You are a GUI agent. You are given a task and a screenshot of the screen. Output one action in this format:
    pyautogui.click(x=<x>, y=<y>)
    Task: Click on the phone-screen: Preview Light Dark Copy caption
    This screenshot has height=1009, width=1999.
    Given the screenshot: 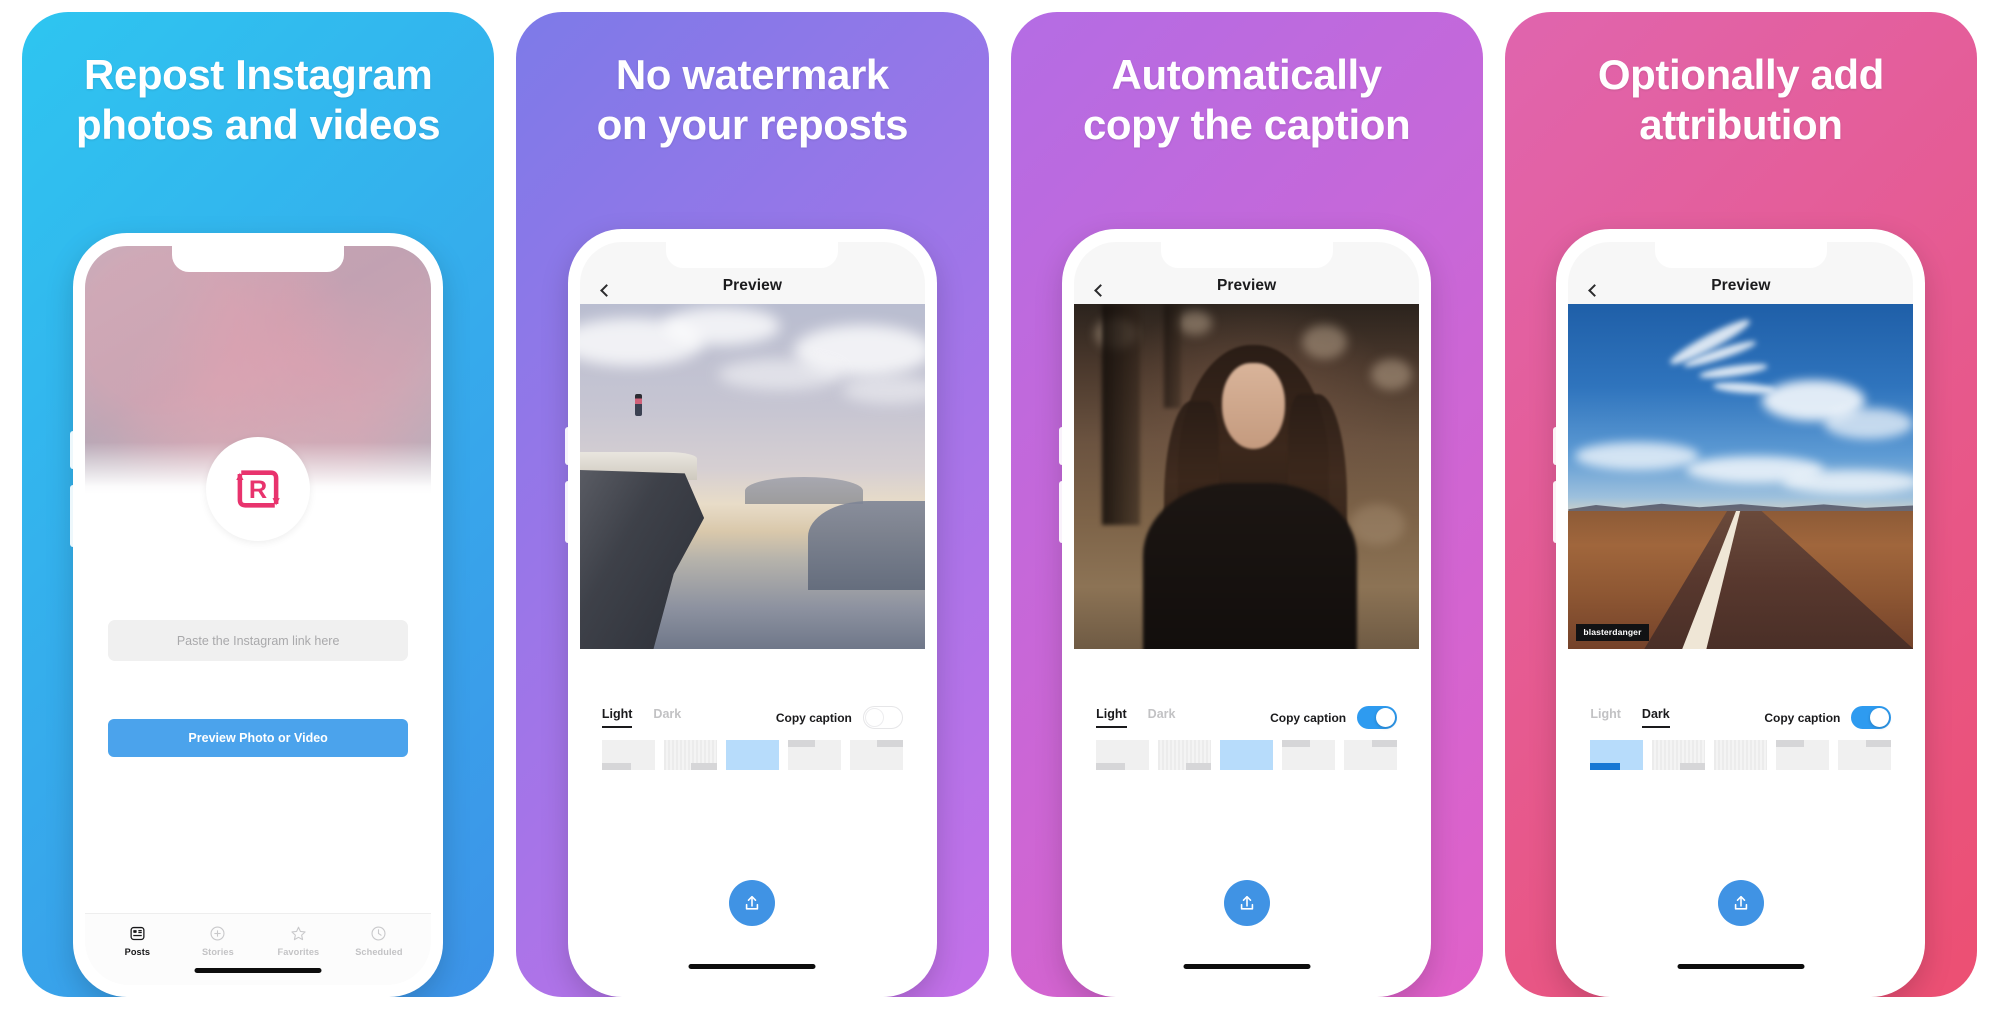 What is the action you would take?
    pyautogui.click(x=1247, y=611)
    